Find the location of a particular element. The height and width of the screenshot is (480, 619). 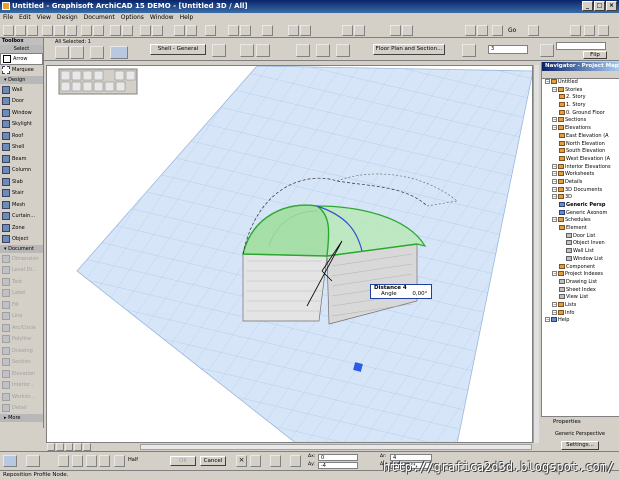

archicad-app-icon is located at coordinates (6, 6).